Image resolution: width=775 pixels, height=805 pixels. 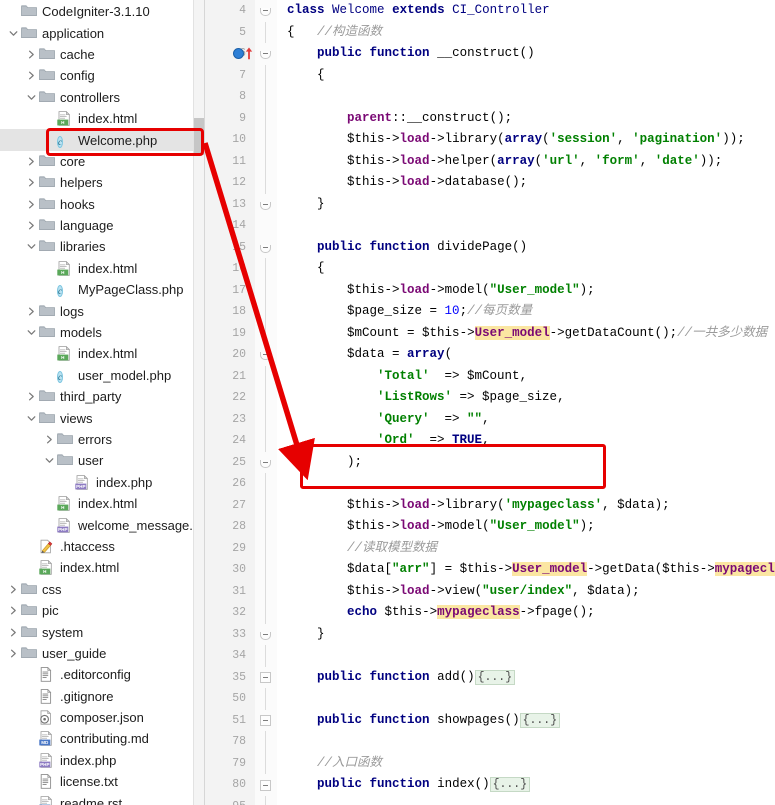 I want to click on tree-item-pic: pic, so click(x=102, y=610).